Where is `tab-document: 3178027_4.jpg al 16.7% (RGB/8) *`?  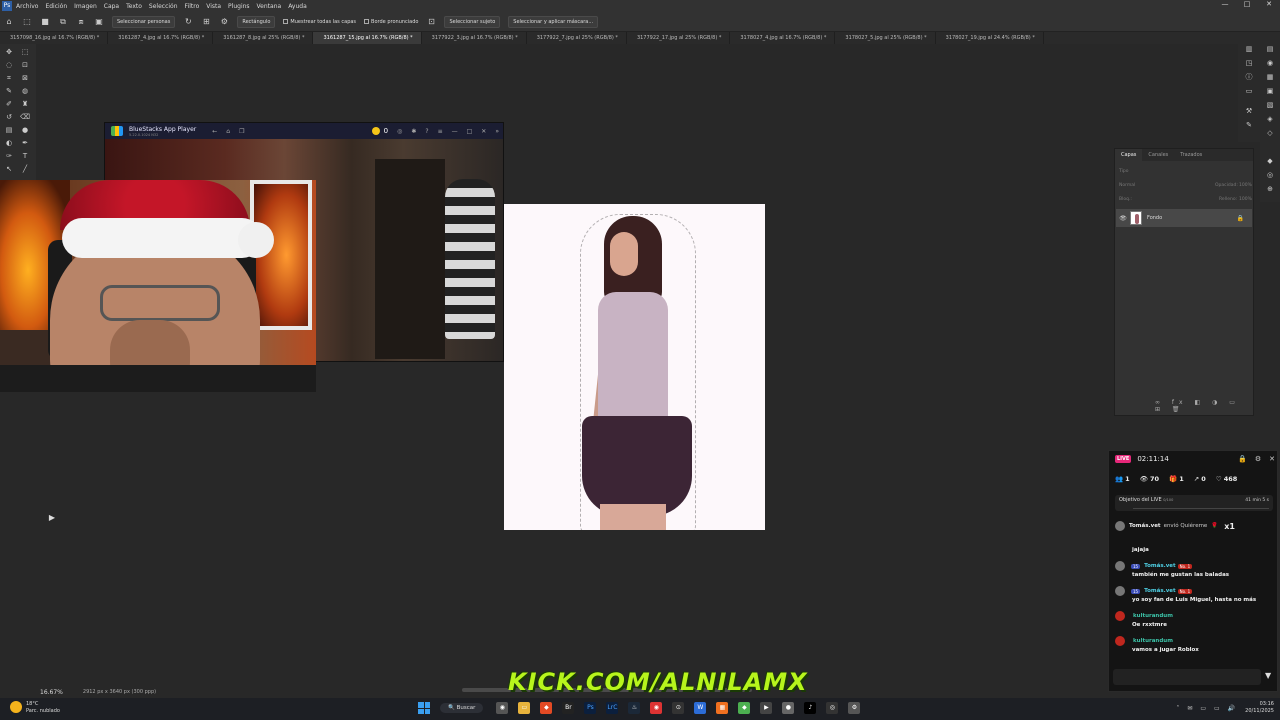 tab-document: 3178027_4.jpg al 16.7% (RGB/8) * is located at coordinates (783, 38).